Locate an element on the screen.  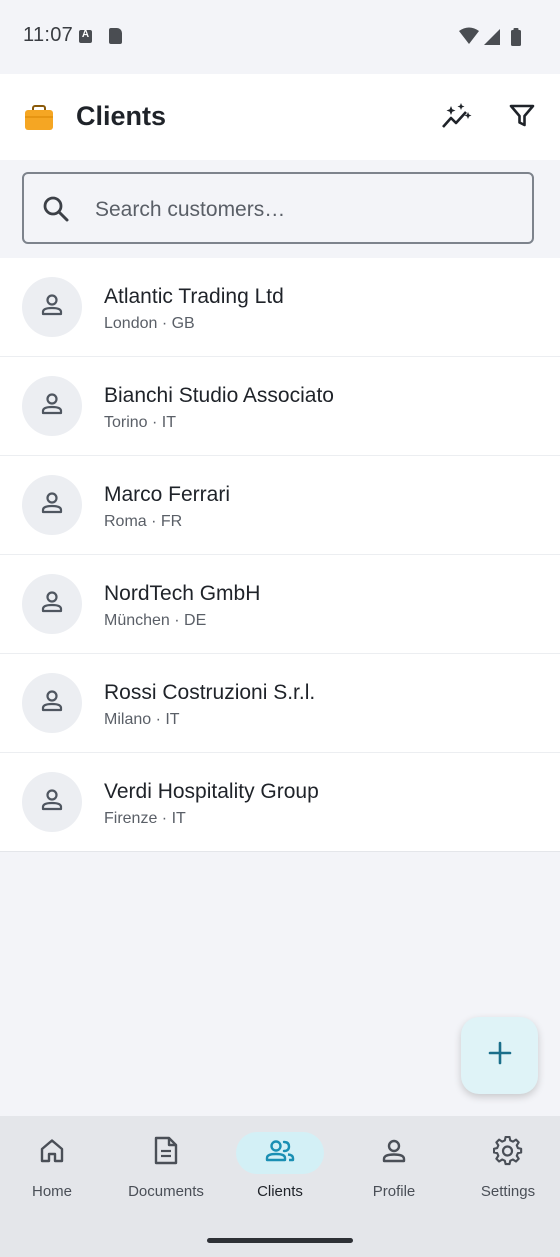
insights-icon is located at coordinates (457, 118).